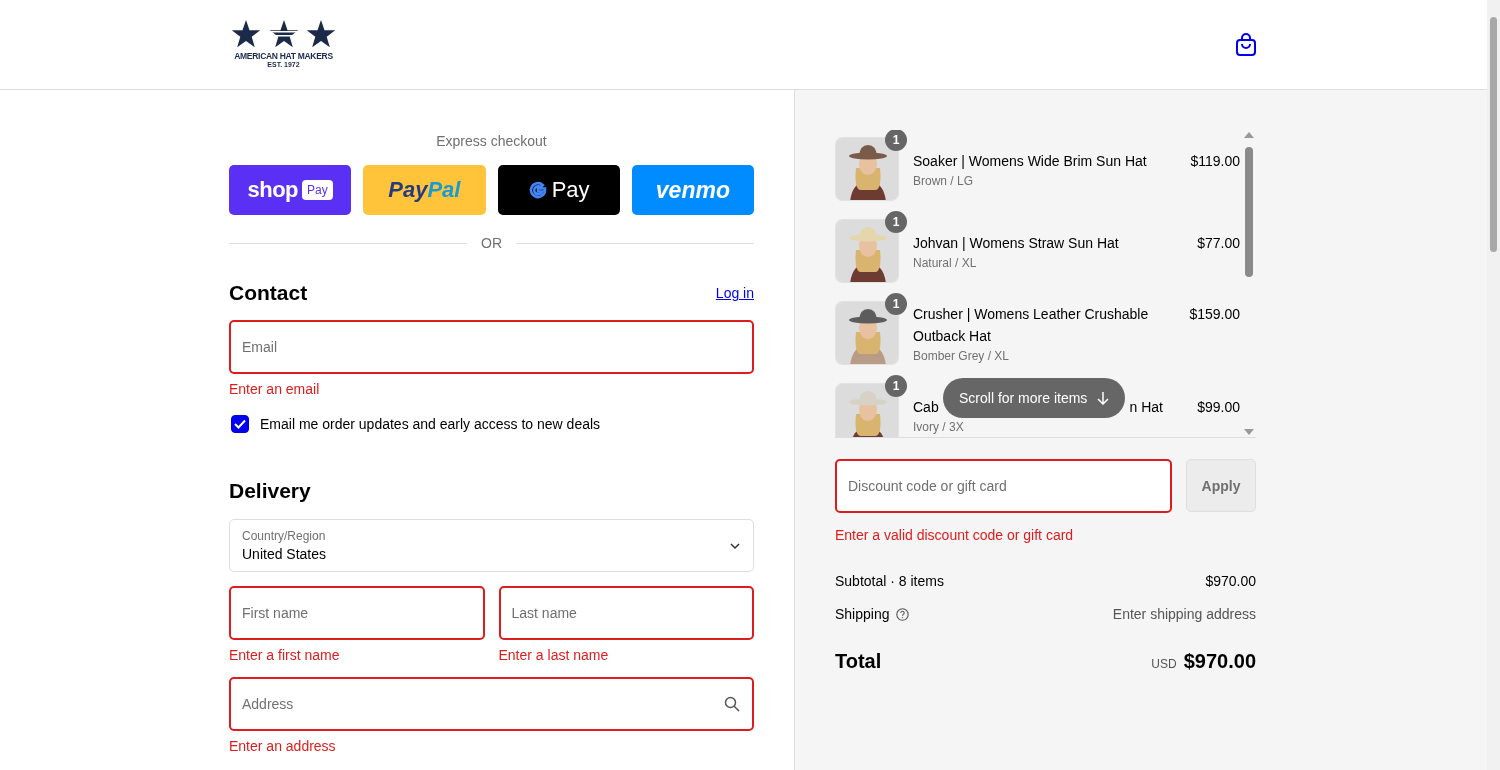 The height and width of the screenshot is (770, 1500). What do you see at coordinates (1215, 161) in the screenshot?
I see `product-price: $119.00` at bounding box center [1215, 161].